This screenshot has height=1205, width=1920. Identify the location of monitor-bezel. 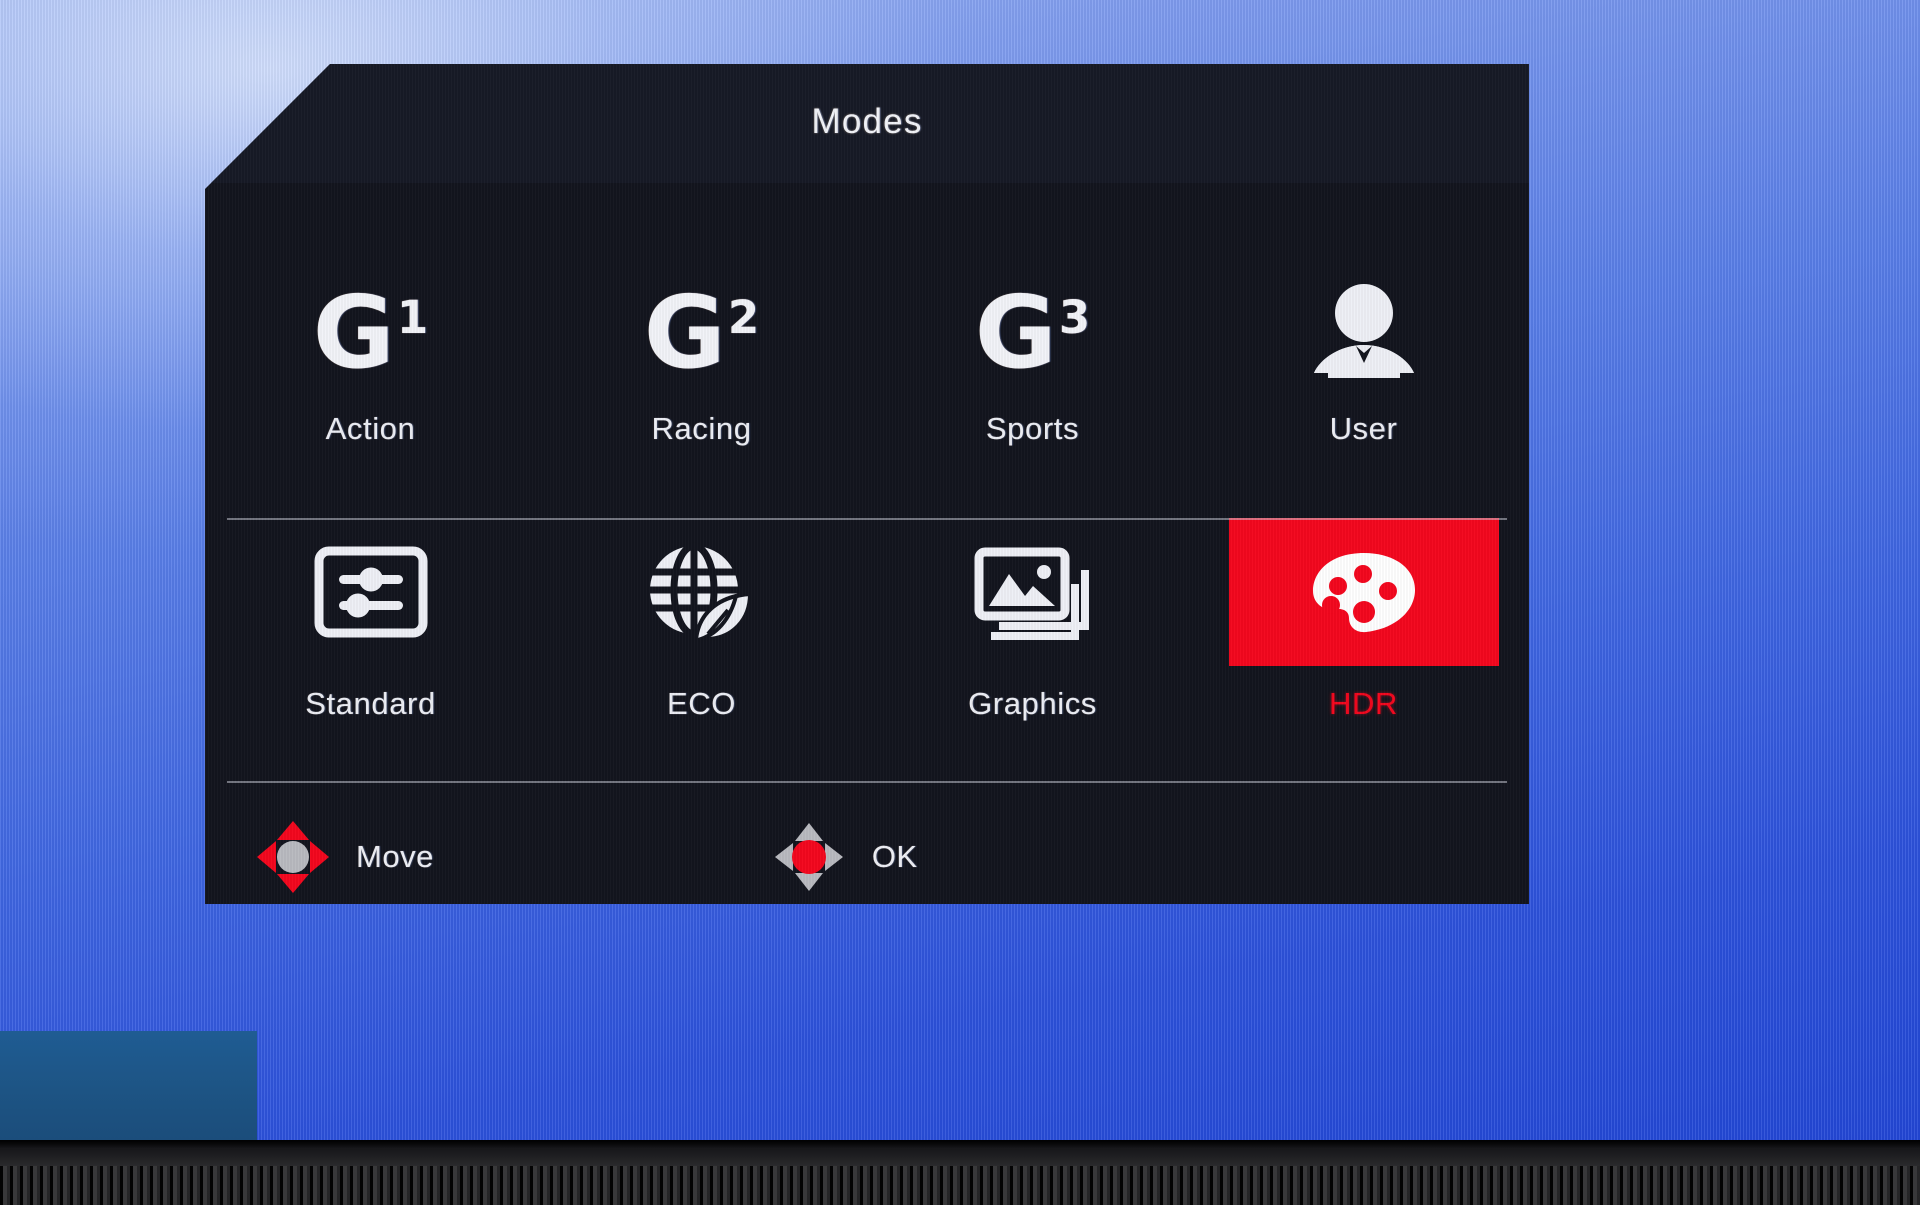
(960, 1172).